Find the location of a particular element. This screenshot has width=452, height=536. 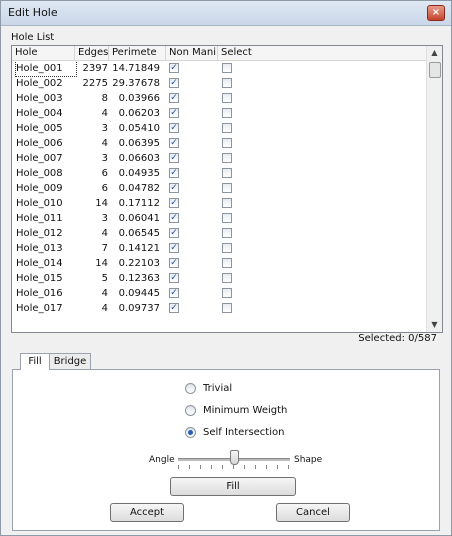

edges-cell: 7 is located at coordinates (104, 248).